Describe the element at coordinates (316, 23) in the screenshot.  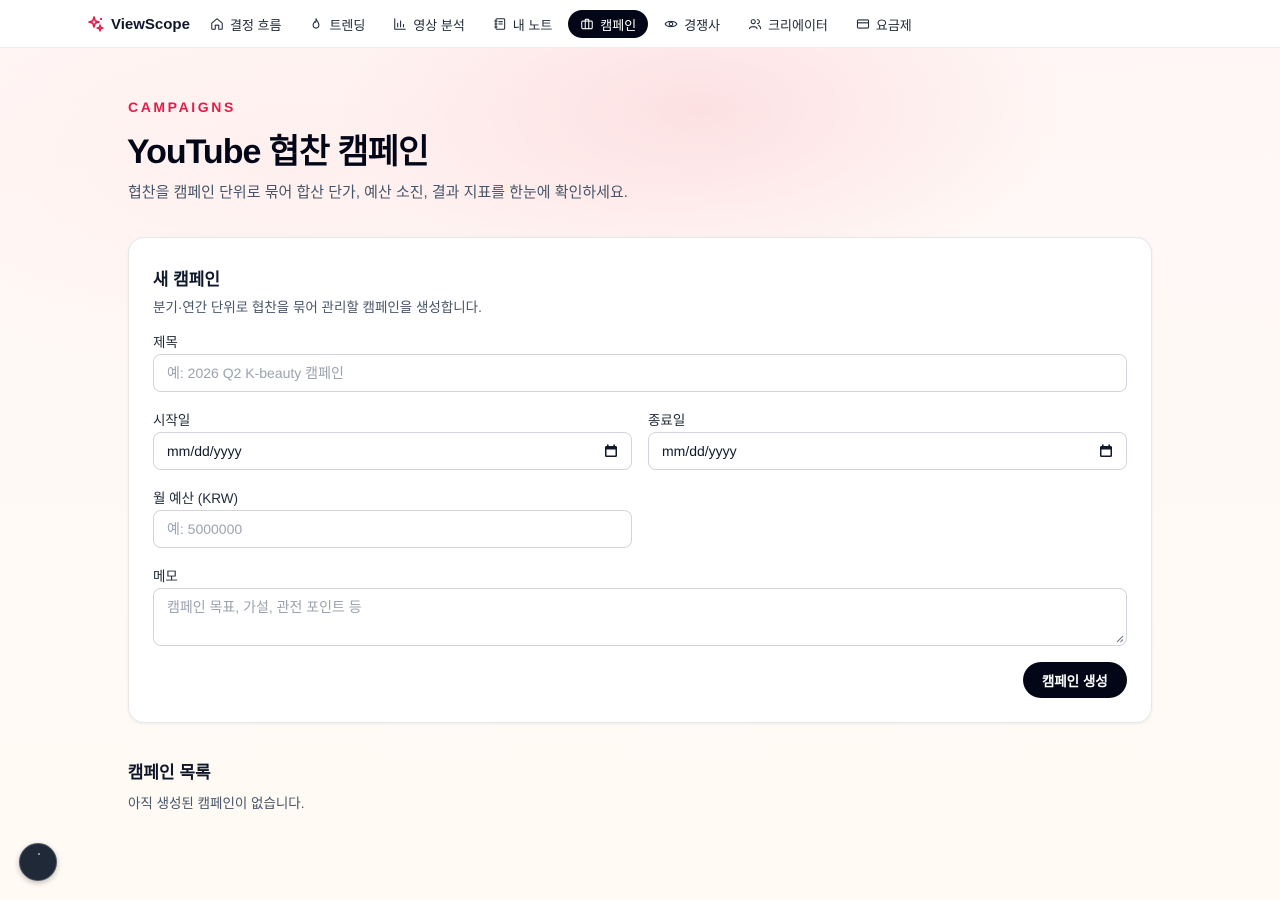
I see `flame-icon` at that location.